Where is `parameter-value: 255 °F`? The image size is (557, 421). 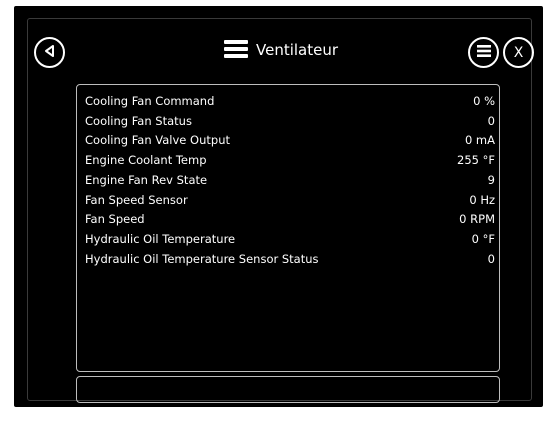
parameter-value: 255 °F is located at coordinates (476, 160).